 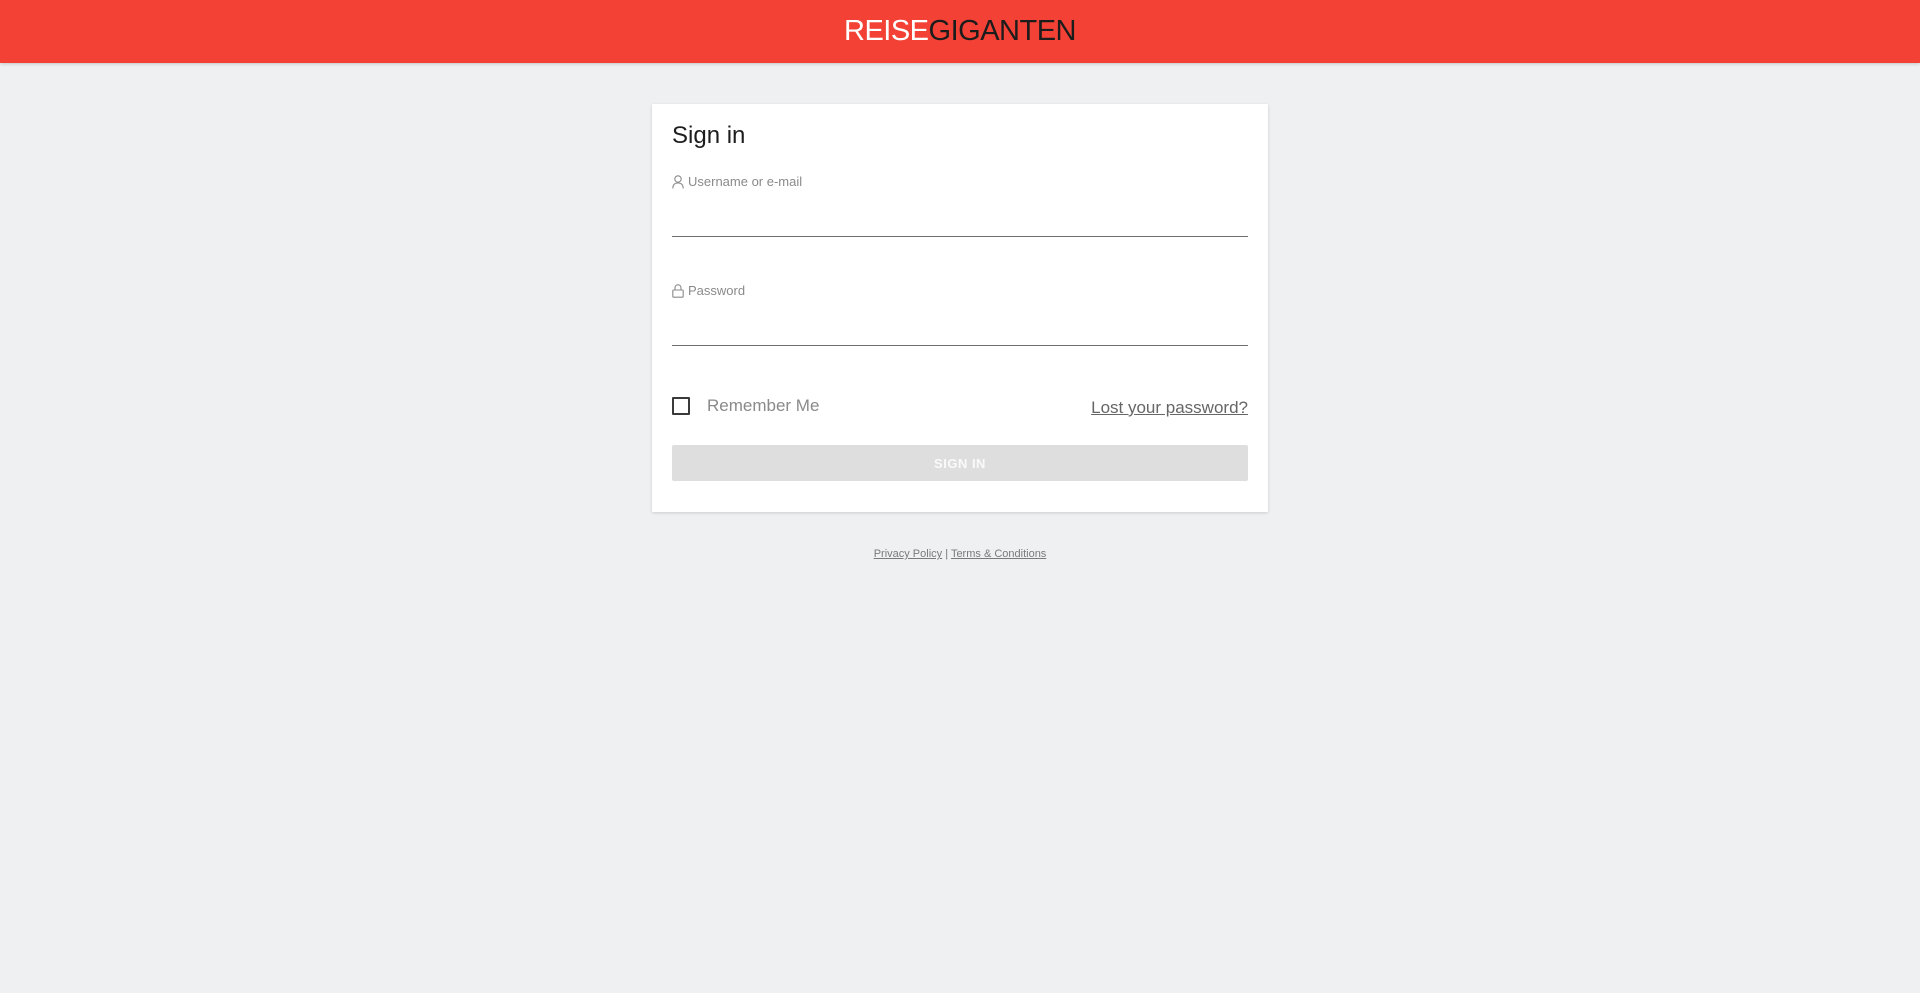 I want to click on password-label: Password, so click(x=708, y=290).